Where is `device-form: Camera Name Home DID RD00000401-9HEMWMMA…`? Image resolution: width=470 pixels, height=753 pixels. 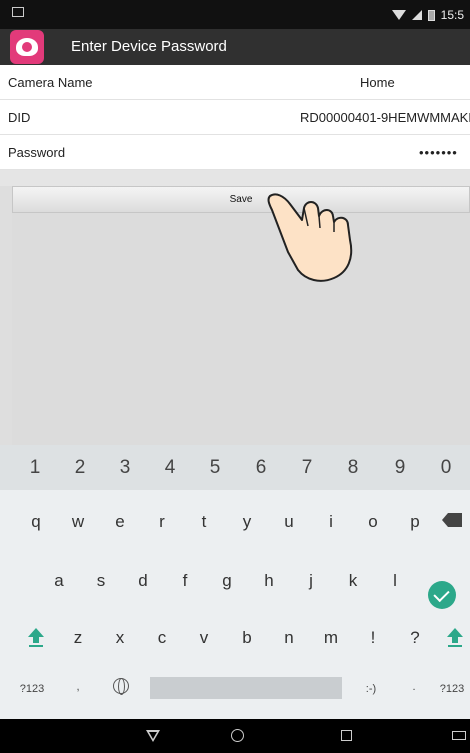 device-form: Camera Name Home DID RD00000401-9HEMWMMA… is located at coordinates (235, 117).